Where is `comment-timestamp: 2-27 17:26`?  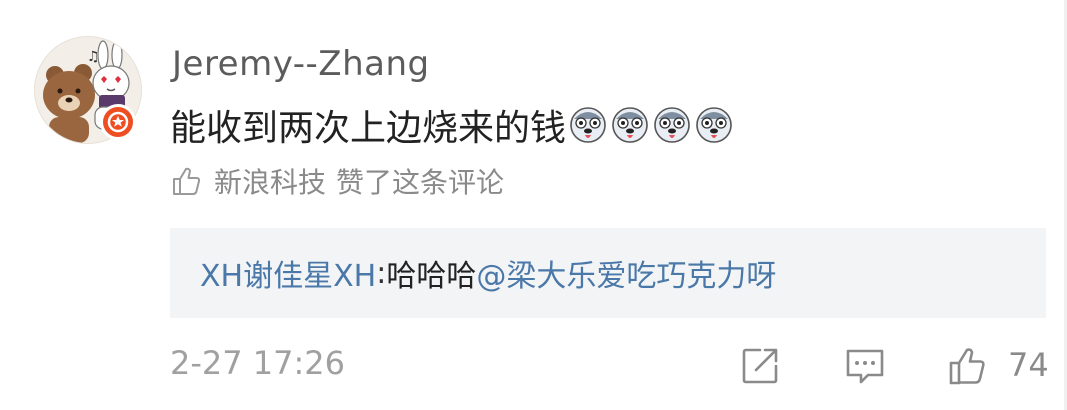 comment-timestamp: 2-27 17:26 is located at coordinates (258, 363).